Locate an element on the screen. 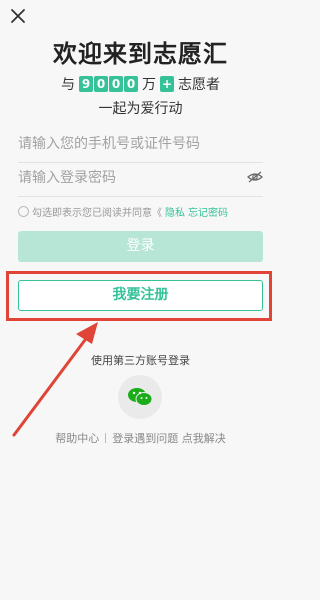 Image resolution: width=320 pixels, height=600 pixels. footer-links: 帮助中心 登录遇到问题 点我解决 is located at coordinates (140, 438).